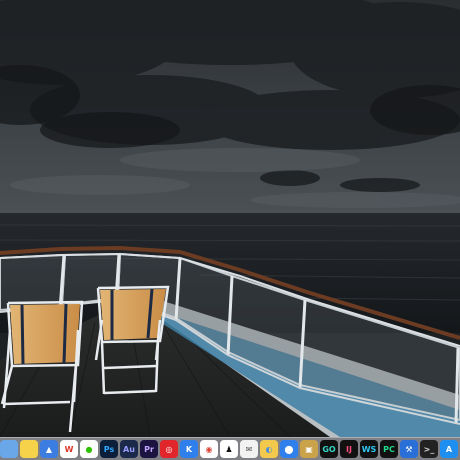 The image size is (460, 460). I want to click on premiere-icon: Pr, so click(149, 449).